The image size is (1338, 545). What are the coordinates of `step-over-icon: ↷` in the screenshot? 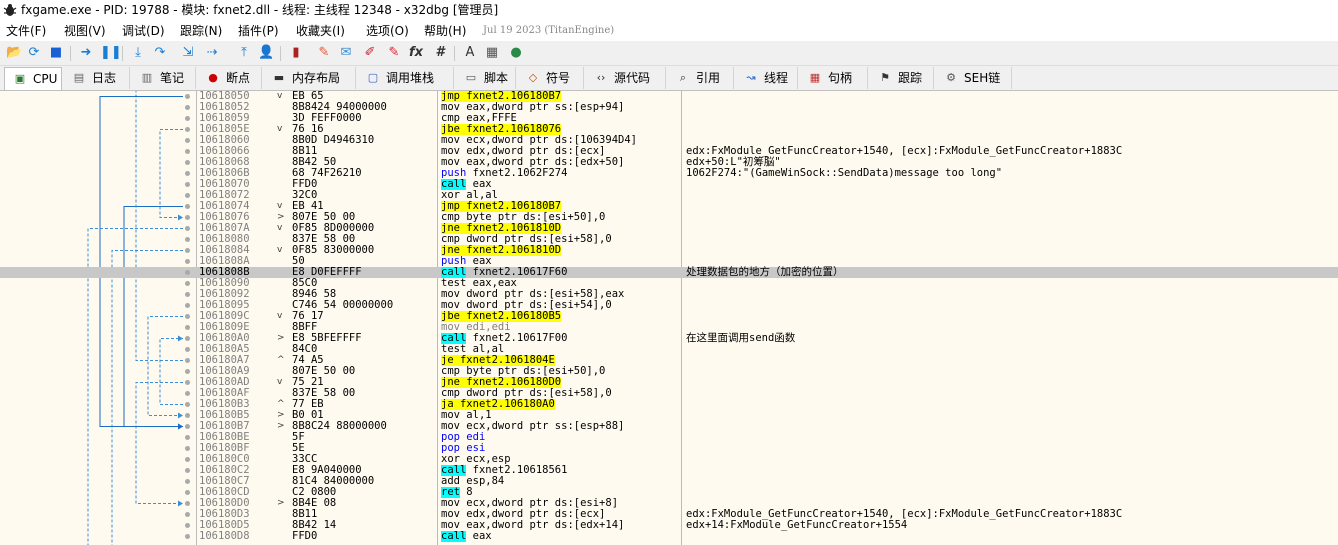 It's located at (160, 53).